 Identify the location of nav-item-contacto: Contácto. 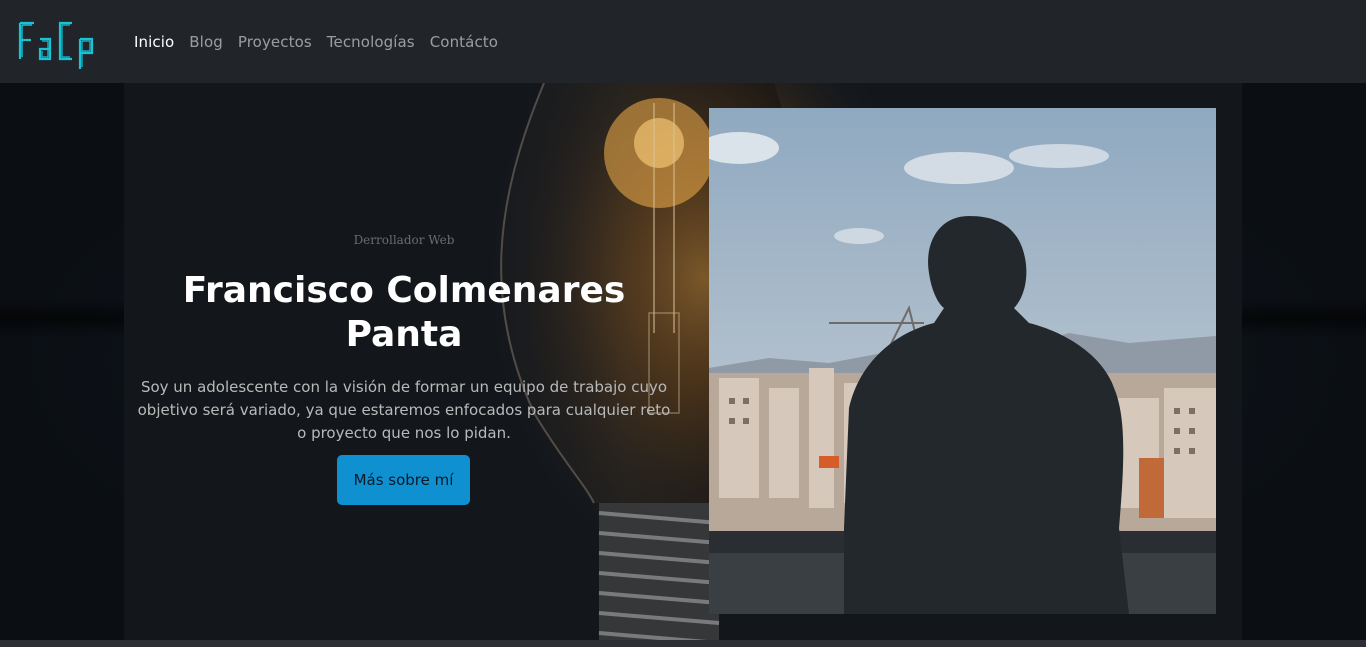
(464, 42).